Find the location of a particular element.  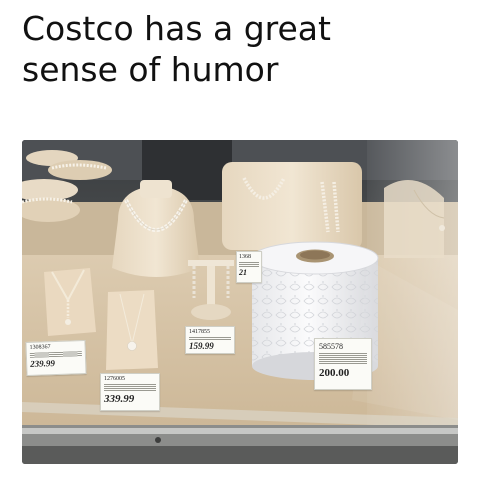

price-tag-toilet-paper: 585578 200.00 is located at coordinates (343, 364).